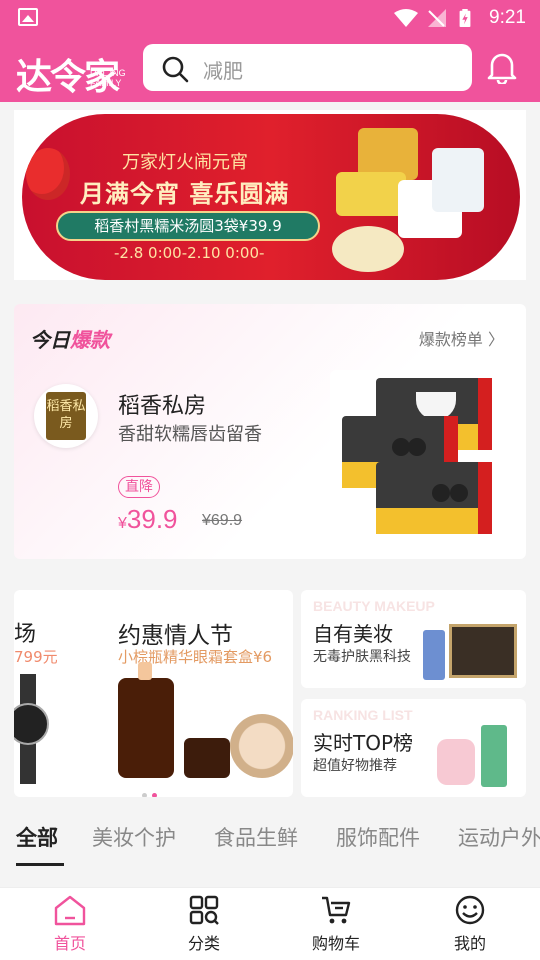 This screenshot has width=540, height=960. I want to click on tab-sports: 运动户外, so click(499, 837).